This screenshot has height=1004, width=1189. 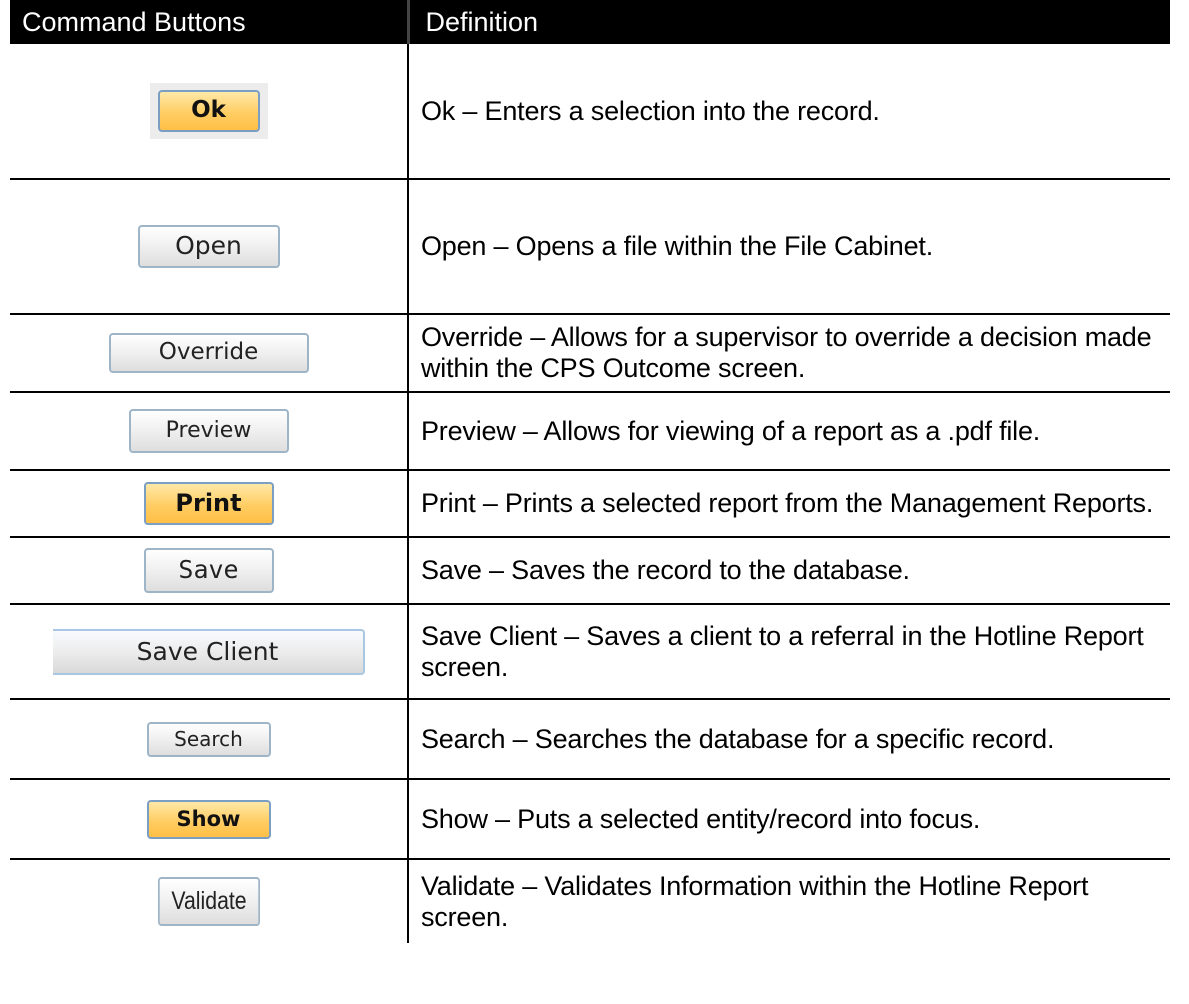 I want to click on button-cell: Preview, so click(x=209, y=431).